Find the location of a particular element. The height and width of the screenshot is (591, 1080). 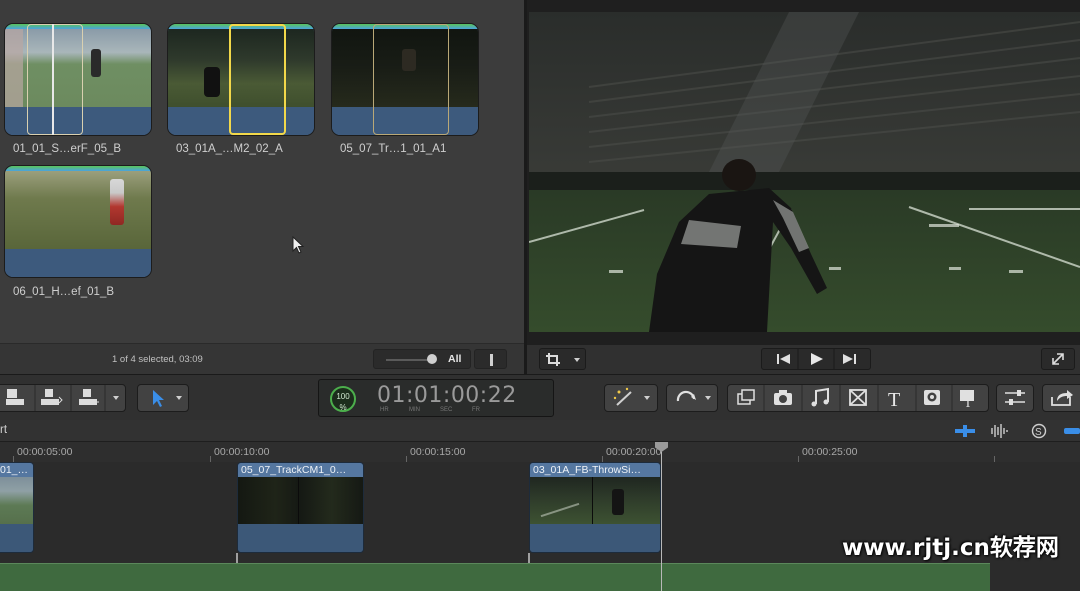

edit-buttons-group is located at coordinates (63, 398).